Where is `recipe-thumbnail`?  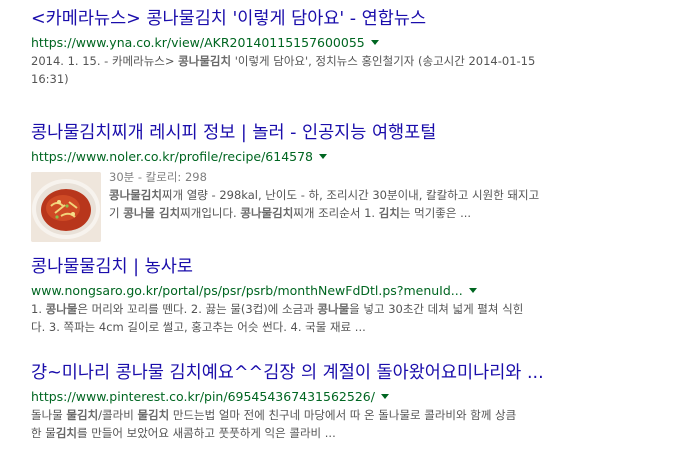 recipe-thumbnail is located at coordinates (66, 207).